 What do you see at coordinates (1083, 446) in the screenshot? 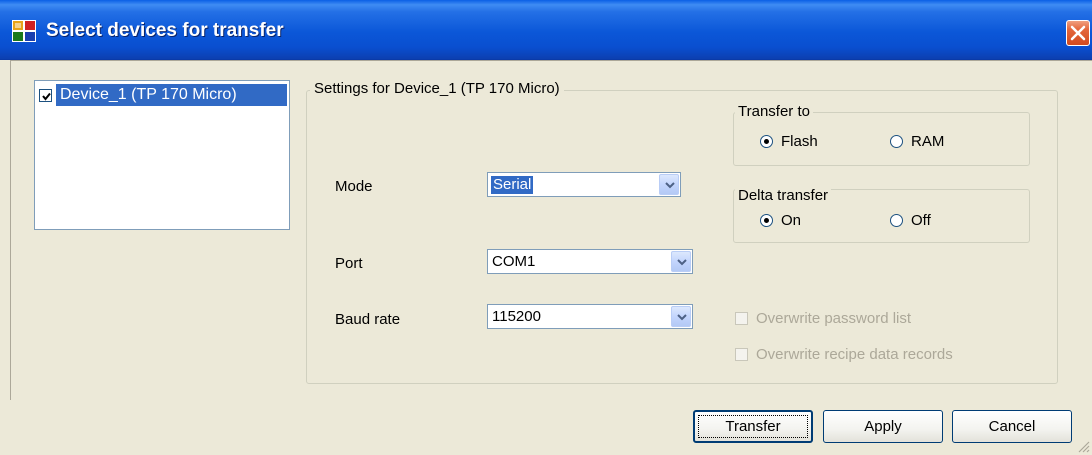
I see `resize-grip-icon` at bounding box center [1083, 446].